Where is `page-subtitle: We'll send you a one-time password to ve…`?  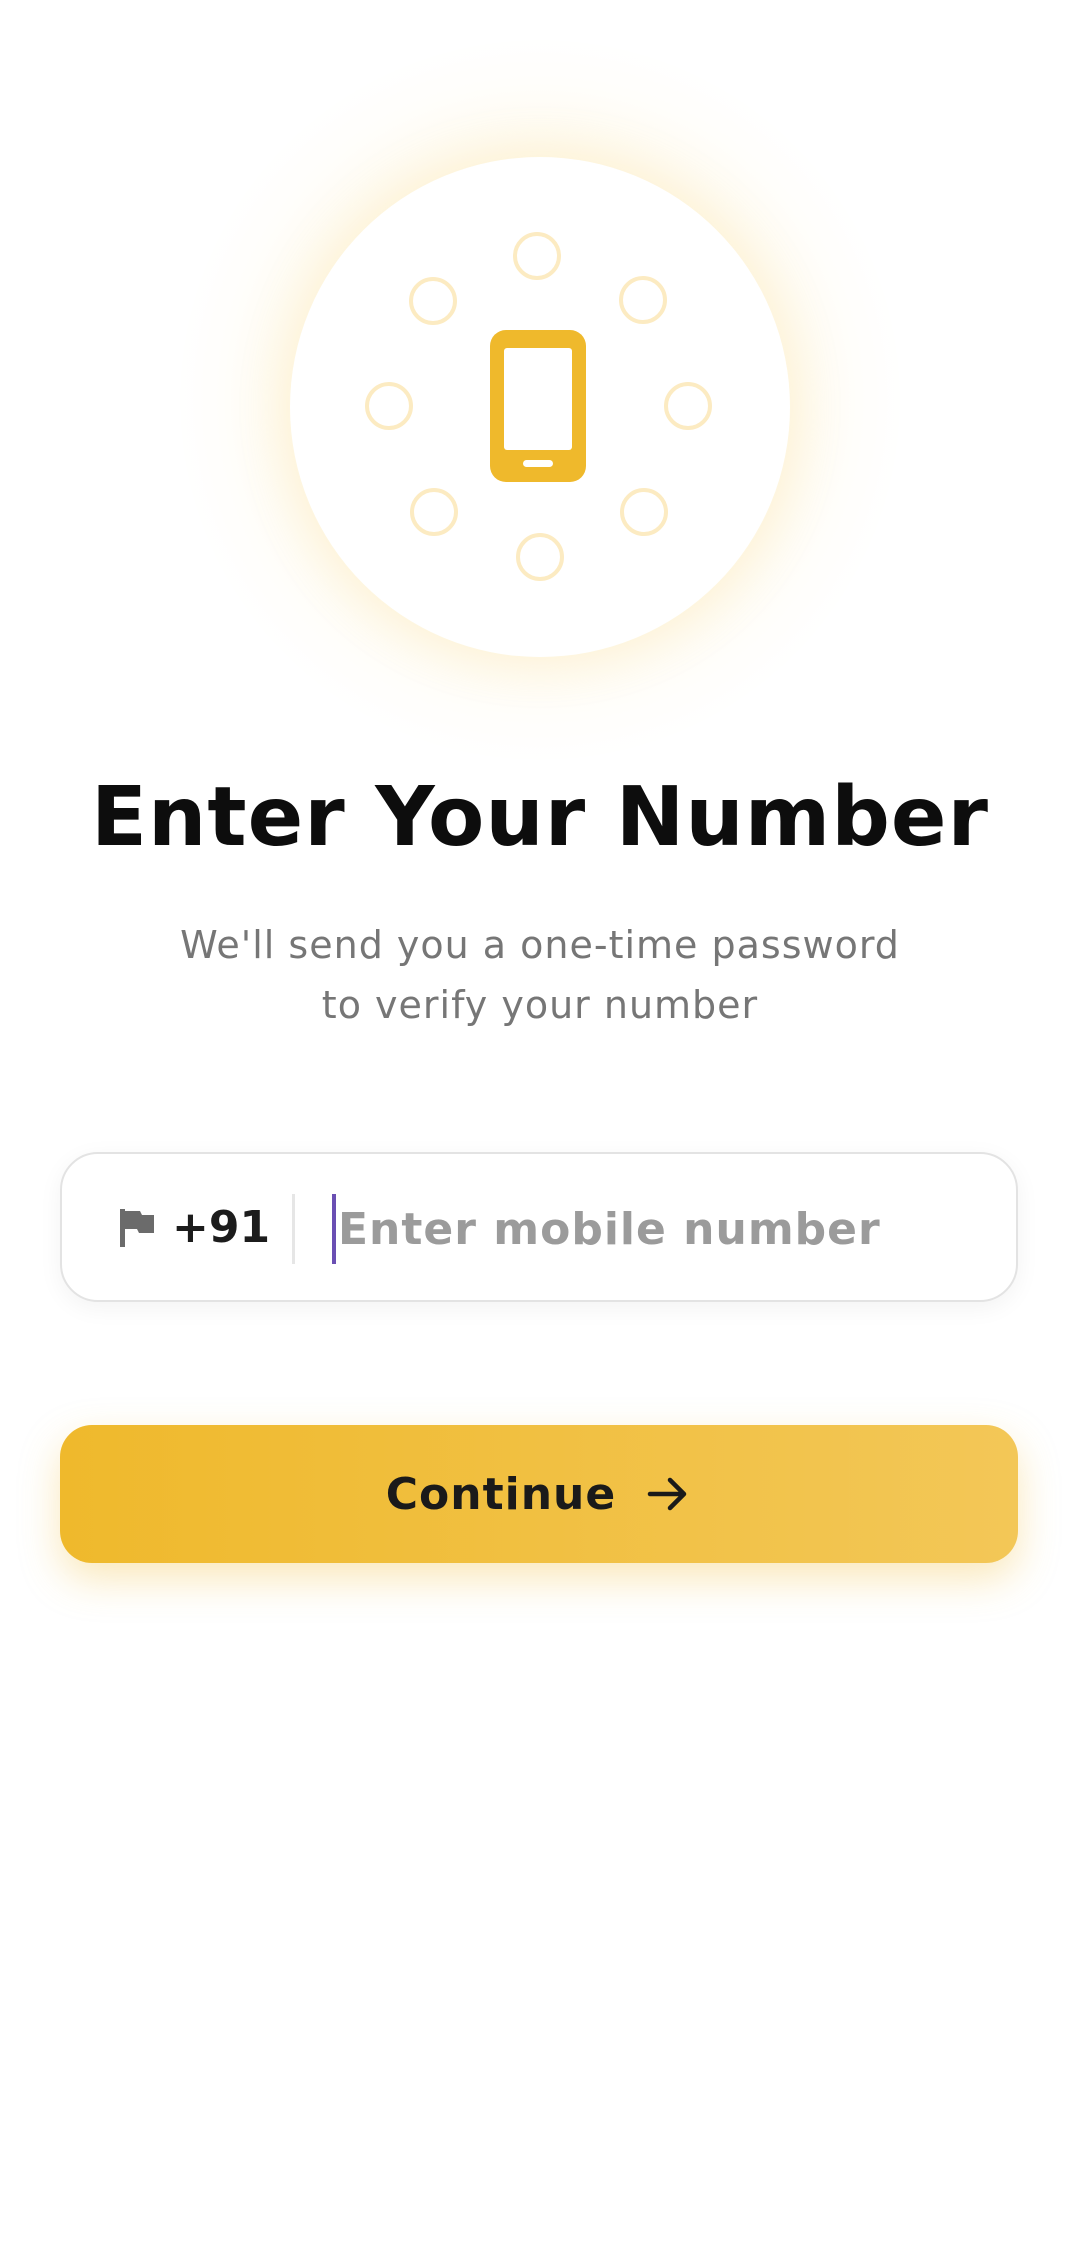
page-subtitle: We'll send you a one-time password to ve… is located at coordinates (540, 975).